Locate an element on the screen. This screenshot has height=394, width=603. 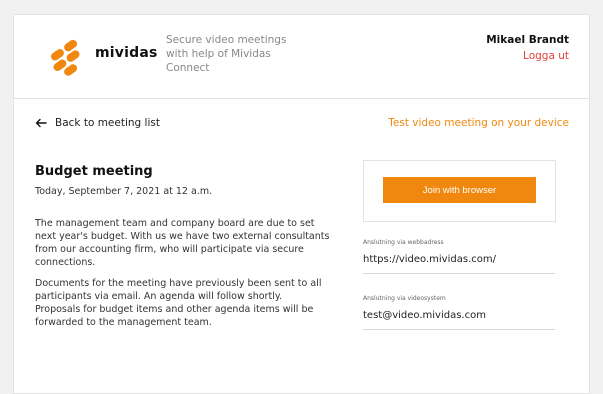
join-browser-button: Join with browser is located at coordinates (459, 190).